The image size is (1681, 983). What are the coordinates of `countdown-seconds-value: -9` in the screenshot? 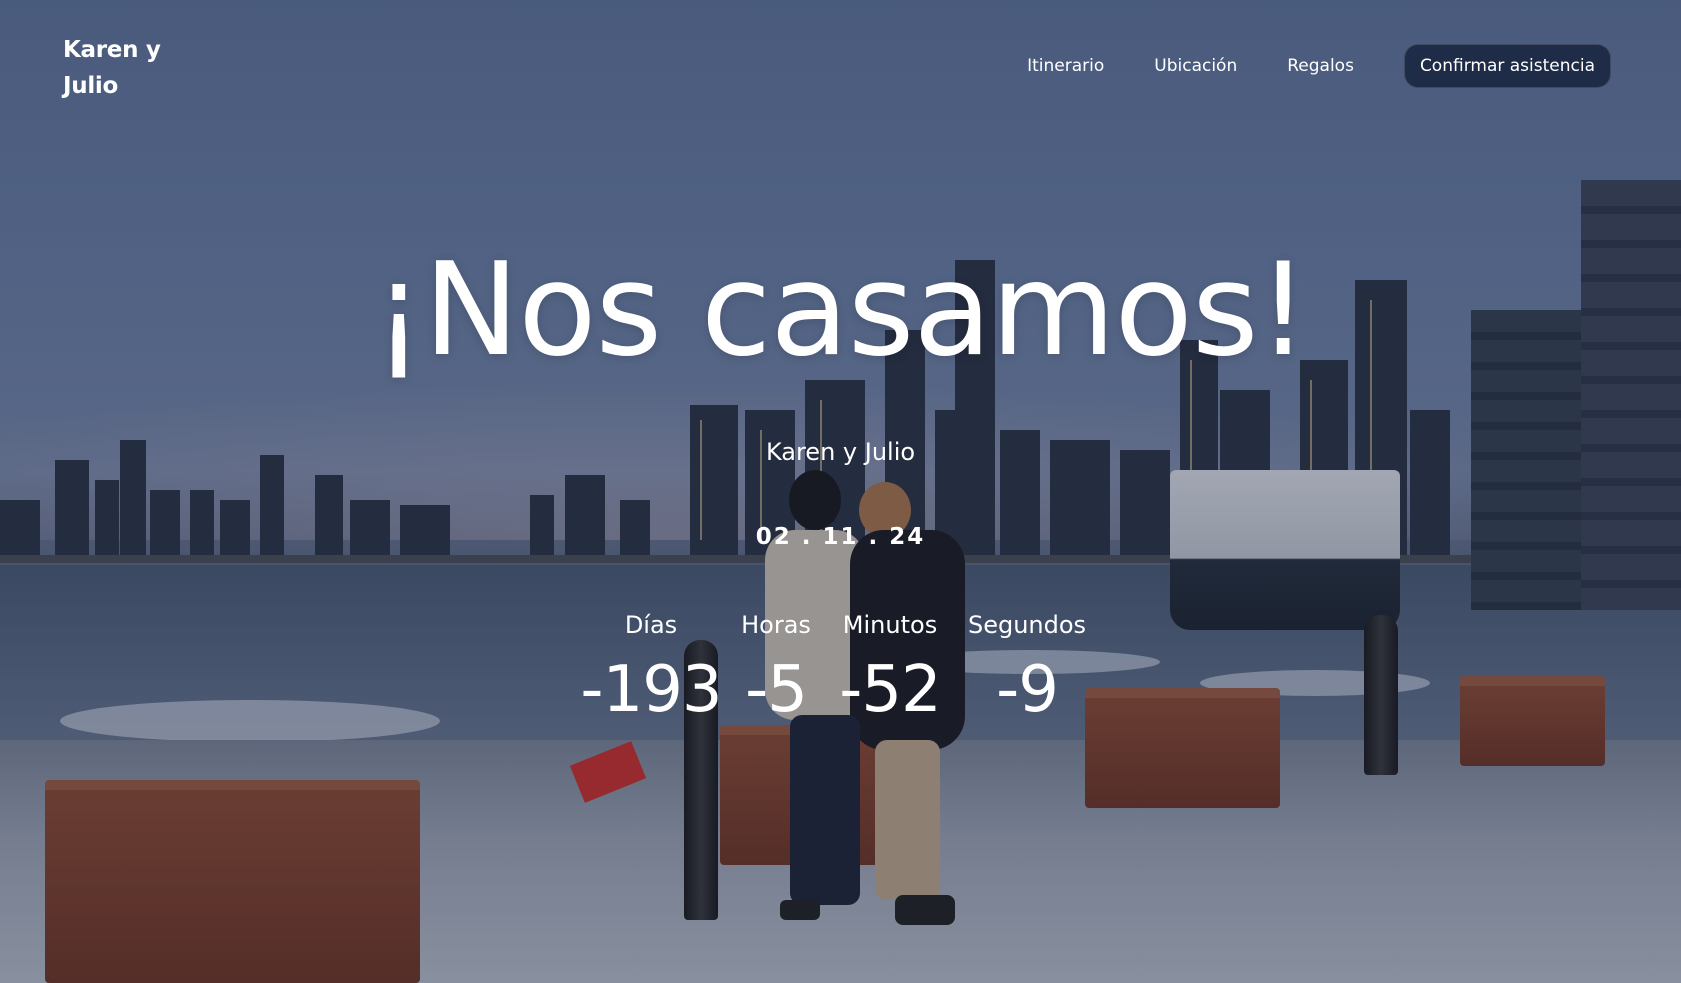 It's located at (1027, 690).